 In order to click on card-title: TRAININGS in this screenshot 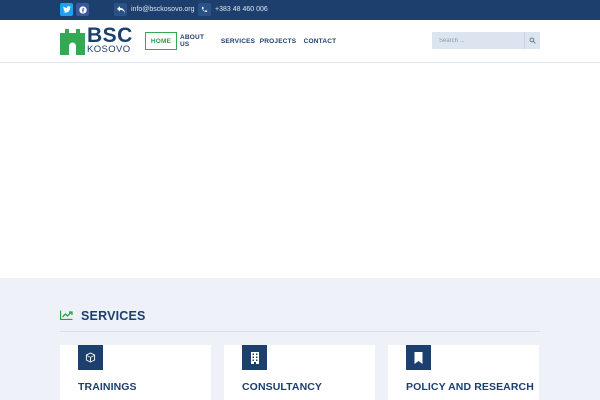, I will do `click(107, 387)`.